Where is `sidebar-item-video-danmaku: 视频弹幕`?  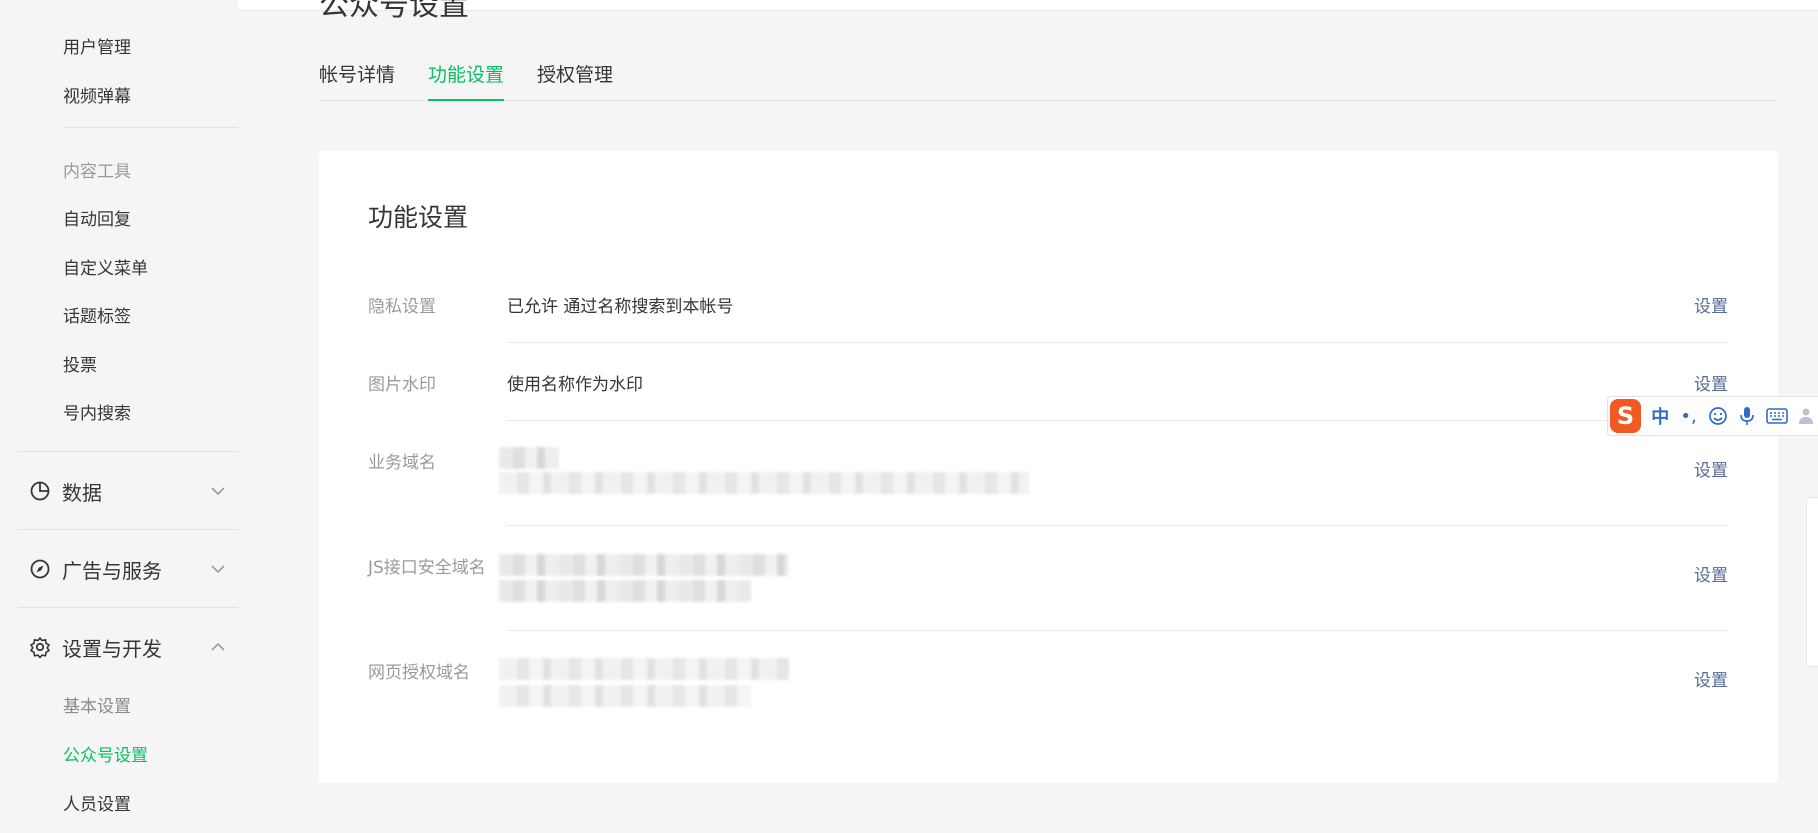
sidebar-item-video-danmaku: 视频弹幕 is located at coordinates (97, 94).